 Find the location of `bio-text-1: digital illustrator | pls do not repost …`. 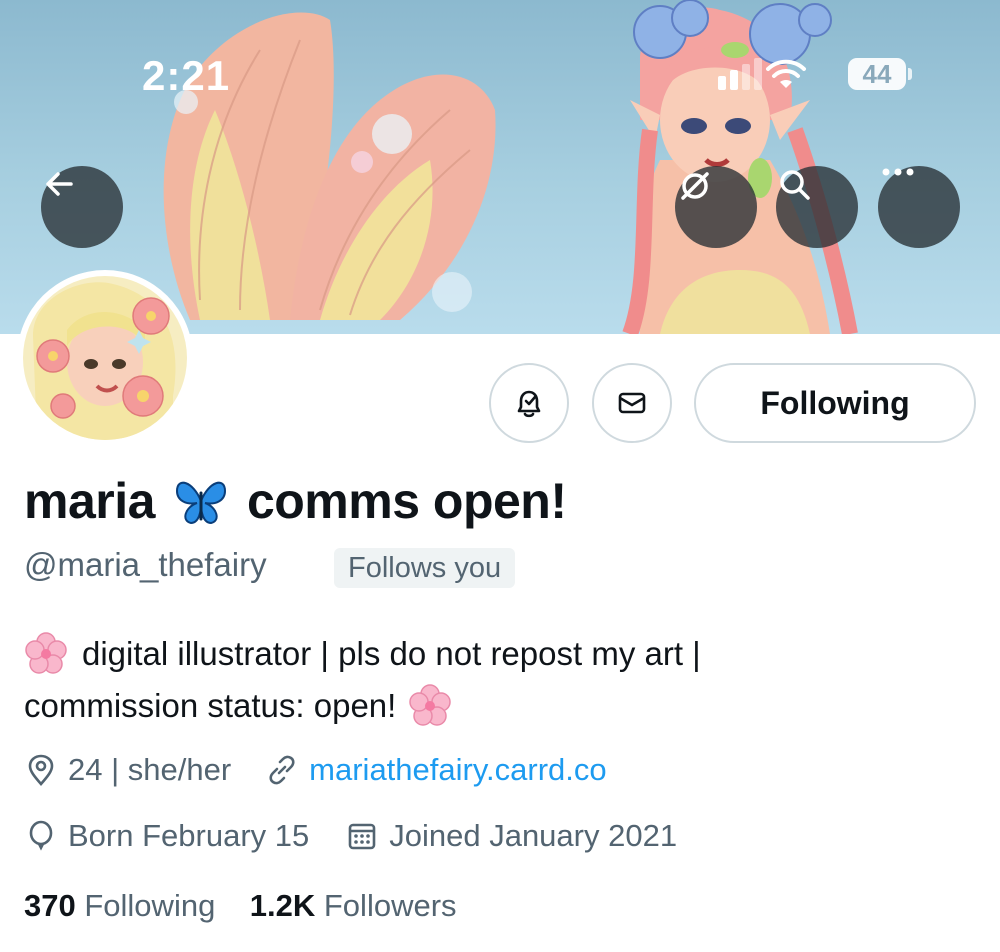

bio-text-1: digital illustrator | pls do not repost … is located at coordinates (391, 653).